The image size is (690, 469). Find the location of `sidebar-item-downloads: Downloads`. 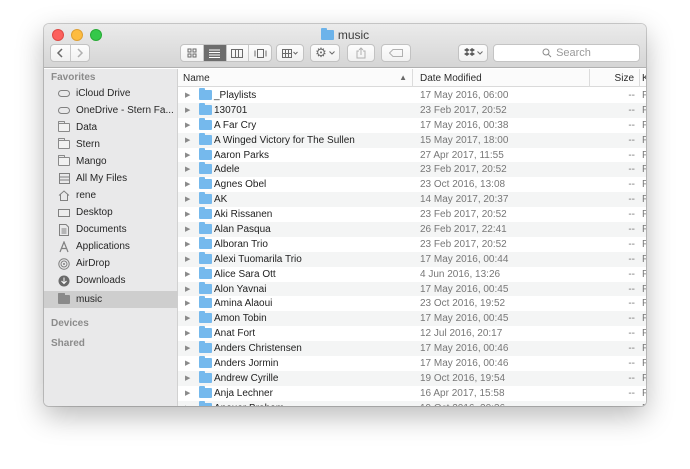

sidebar-item-downloads: Downloads is located at coordinates (111, 280).